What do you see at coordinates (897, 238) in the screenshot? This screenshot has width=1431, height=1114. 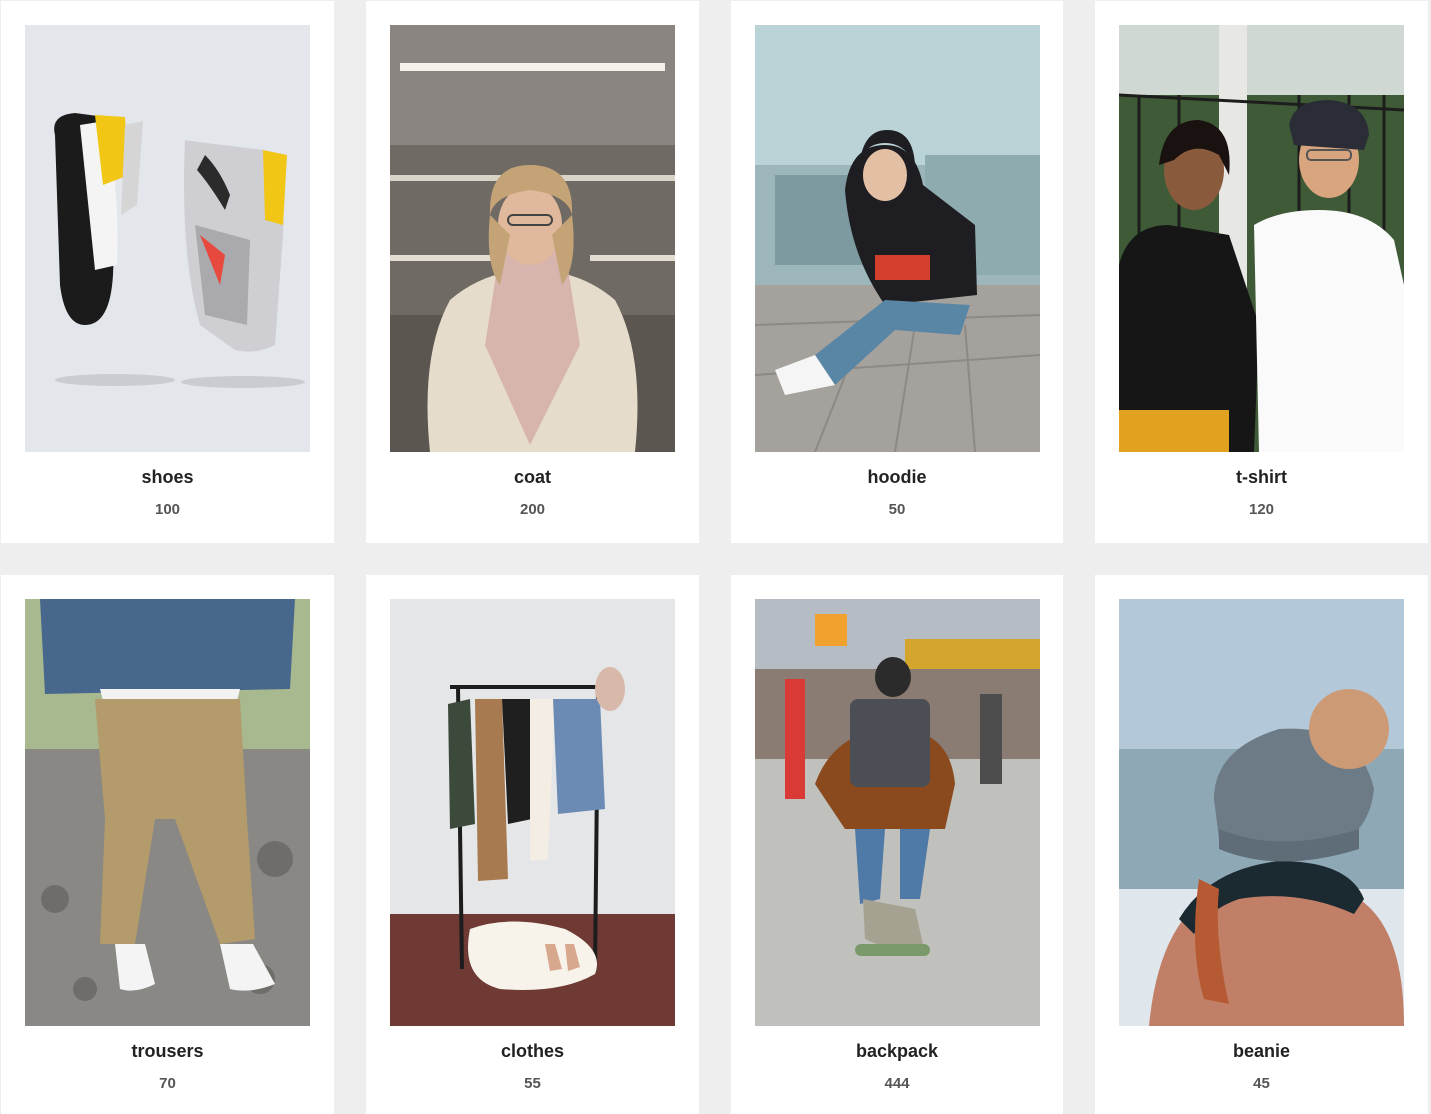 I see `product-image-hoodie` at bounding box center [897, 238].